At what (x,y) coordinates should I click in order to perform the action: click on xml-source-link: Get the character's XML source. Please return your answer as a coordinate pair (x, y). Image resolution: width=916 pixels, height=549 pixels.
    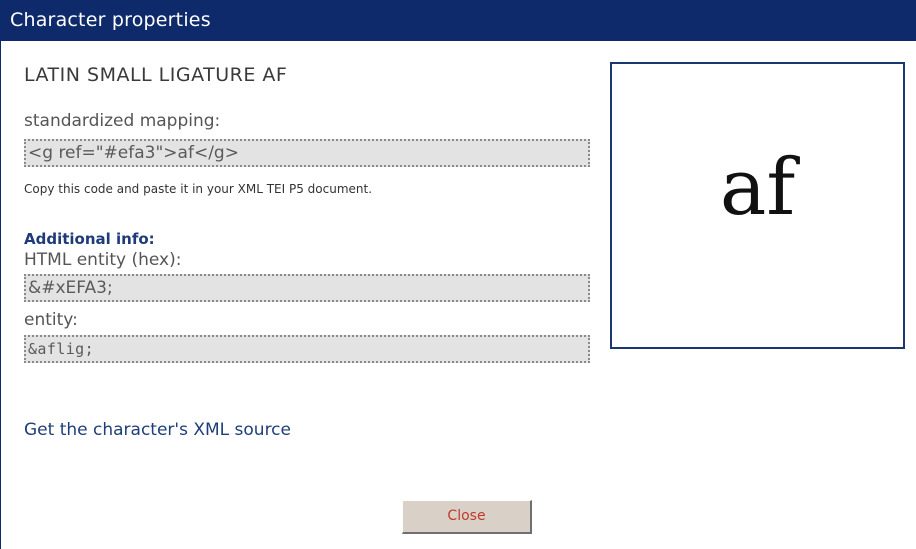
    Looking at the image, I should click on (157, 430).